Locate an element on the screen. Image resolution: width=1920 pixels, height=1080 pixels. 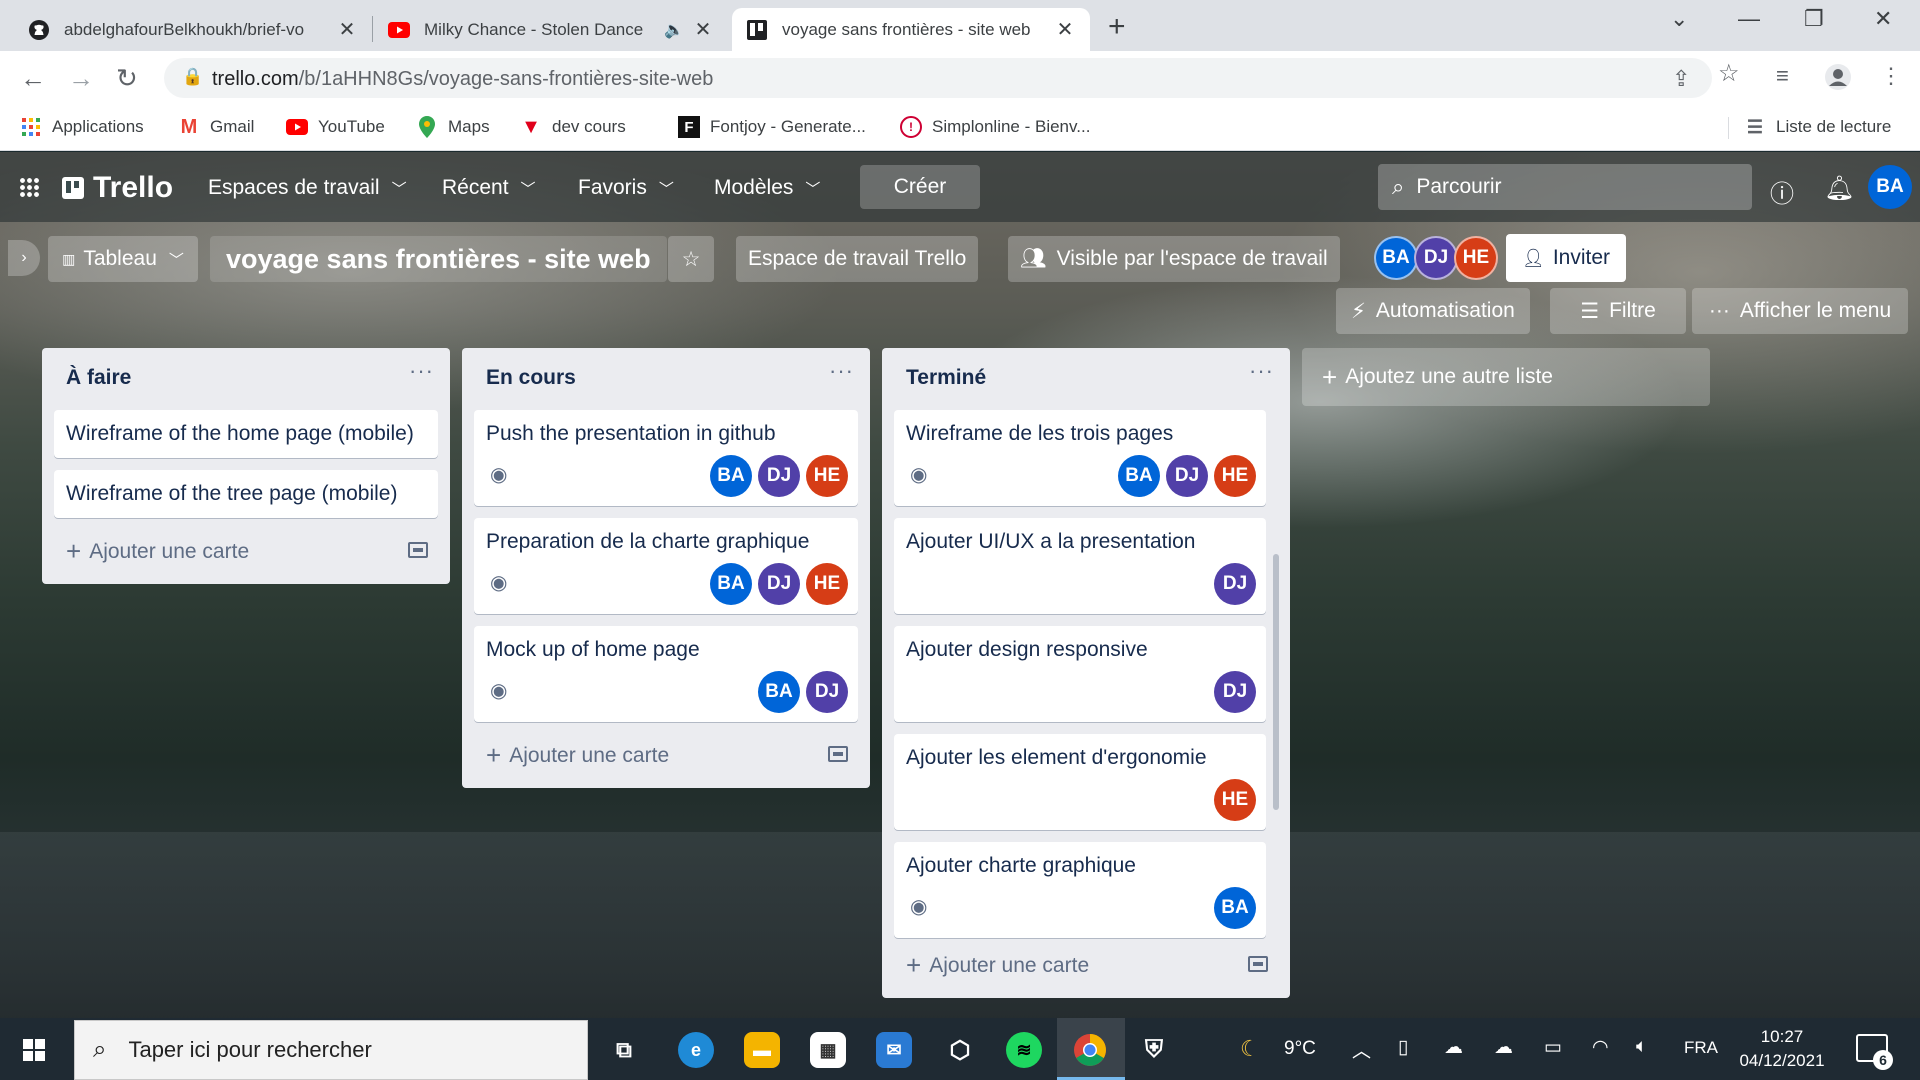
taskbar-clock: 10:27 04/12/2021 is located at coordinates (1782, 1049).